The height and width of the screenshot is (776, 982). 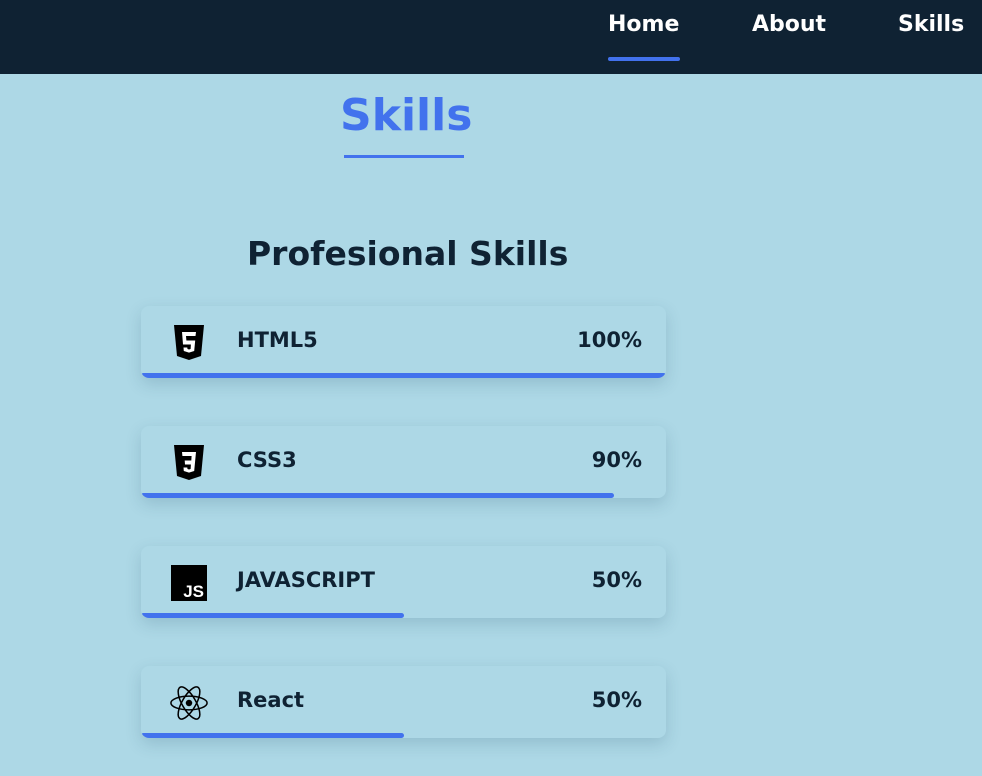 I want to click on skill-card-html5: HTML5 100%, so click(x=403, y=342).